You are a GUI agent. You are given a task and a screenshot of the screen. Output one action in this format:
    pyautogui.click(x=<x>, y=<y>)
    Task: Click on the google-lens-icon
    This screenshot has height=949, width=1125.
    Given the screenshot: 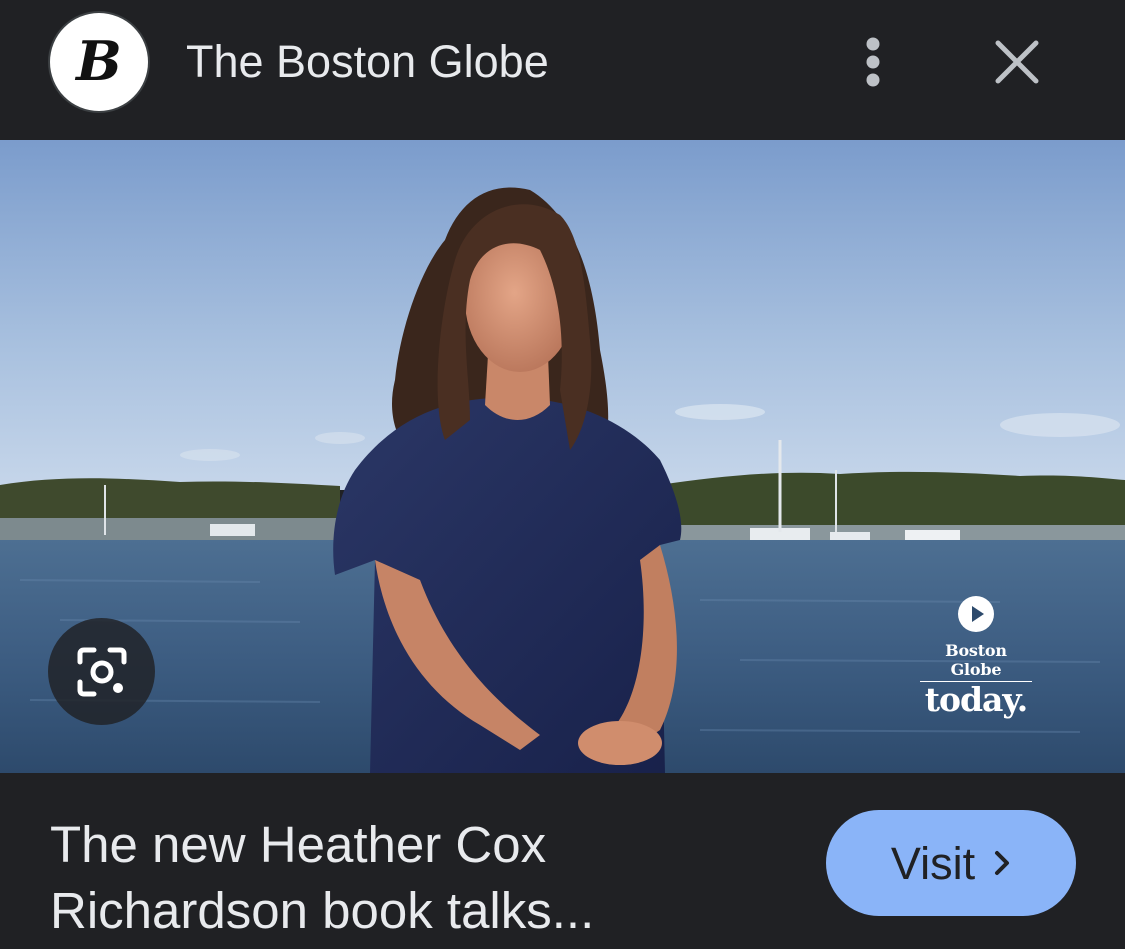 What is the action you would take?
    pyautogui.click(x=101, y=671)
    